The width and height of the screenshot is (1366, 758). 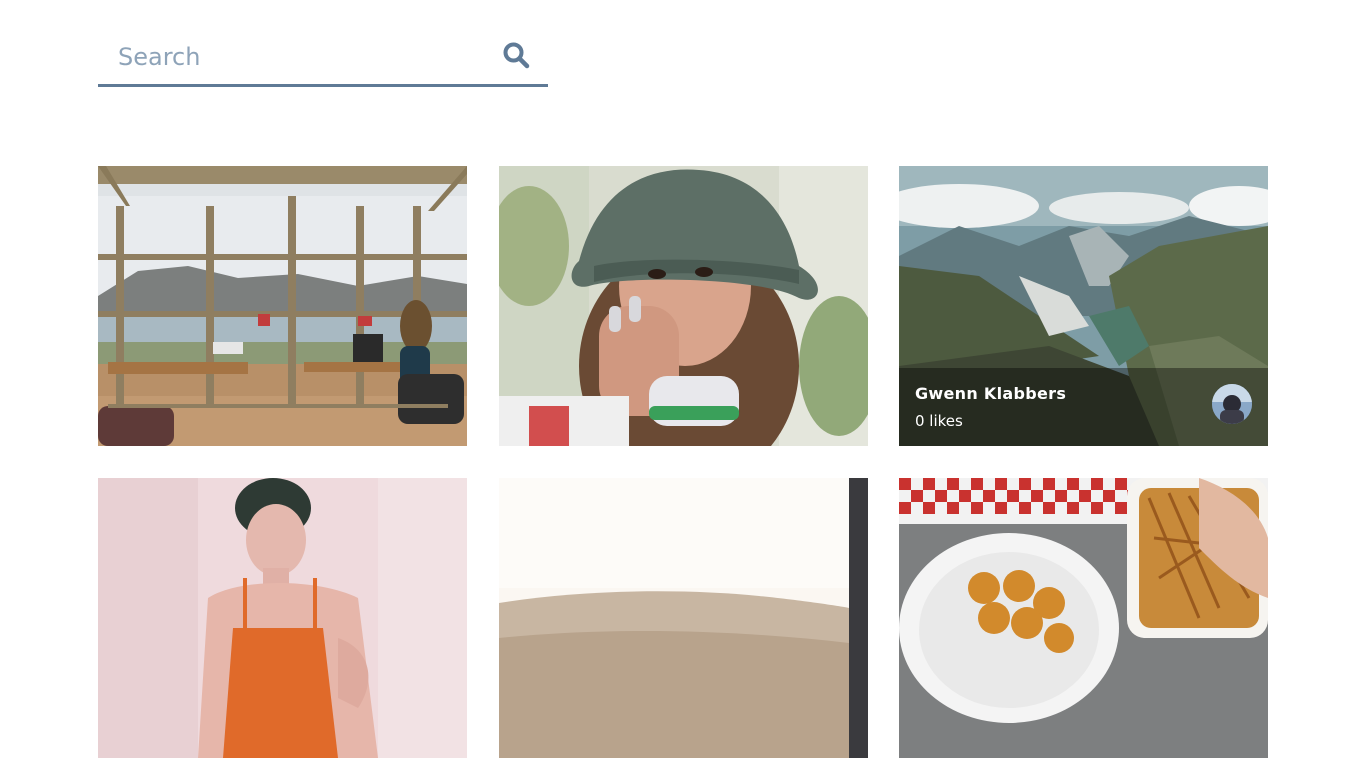 I want to click on photo-nuggets, so click(x=1083, y=618).